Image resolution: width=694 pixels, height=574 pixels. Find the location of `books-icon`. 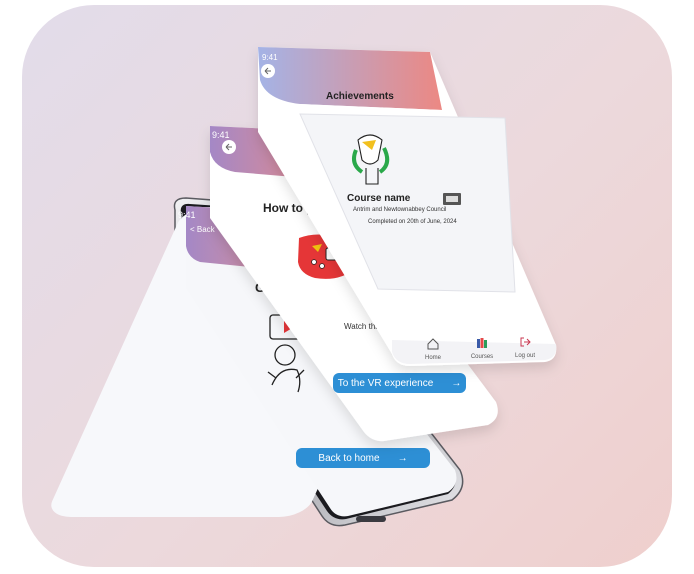

books-icon is located at coordinates (482, 343).